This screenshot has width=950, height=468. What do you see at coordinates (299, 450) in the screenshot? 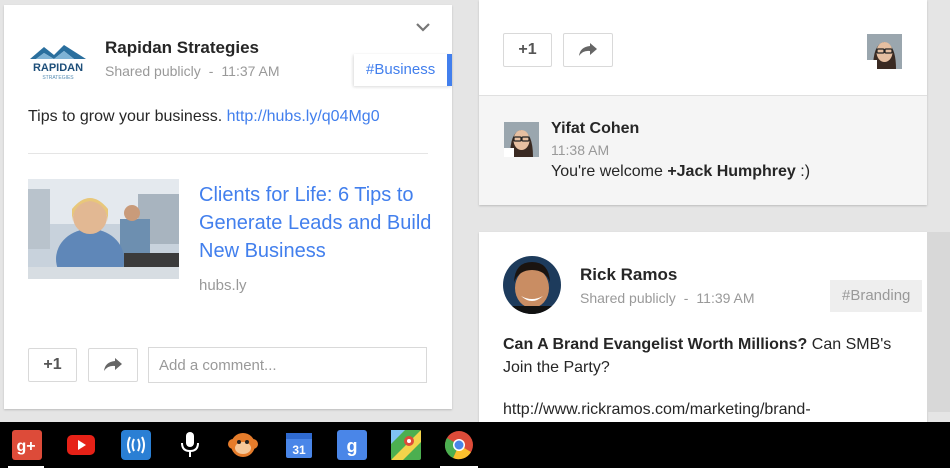
I see `svg-text: 31` at bounding box center [299, 450].